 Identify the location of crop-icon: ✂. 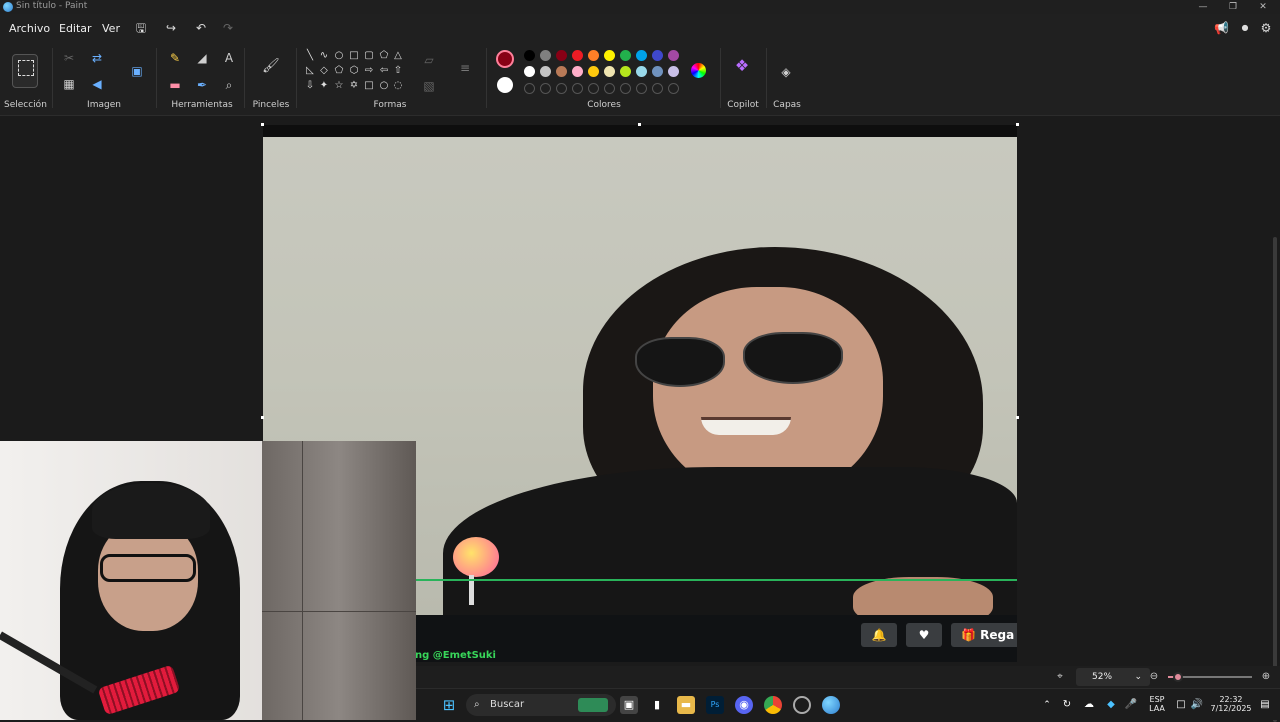
(69, 58).